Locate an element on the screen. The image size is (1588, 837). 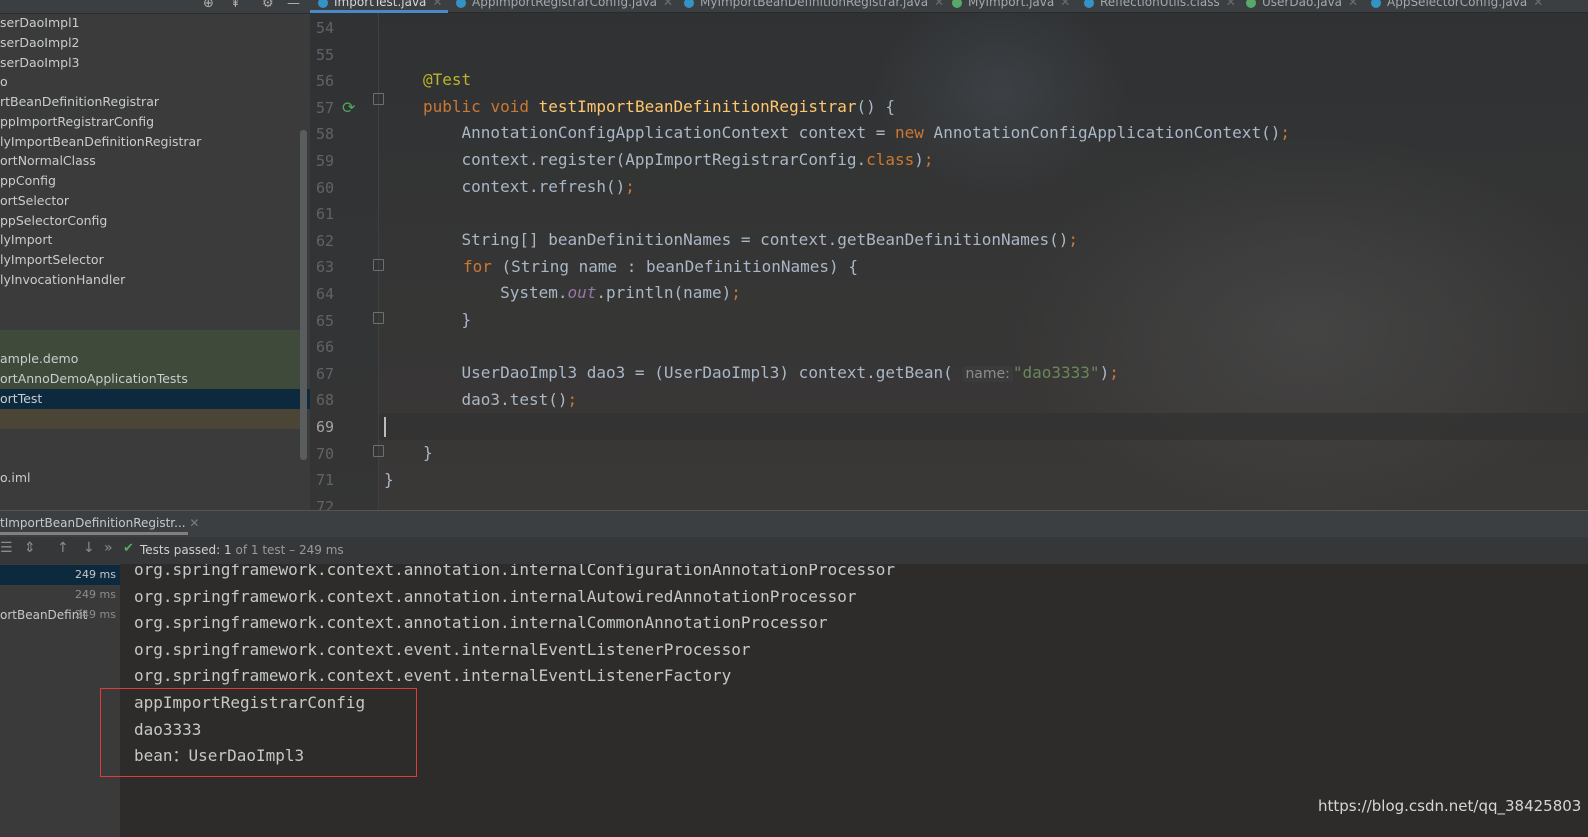
tree-item: serDaoImpl3 is located at coordinates (40, 63).